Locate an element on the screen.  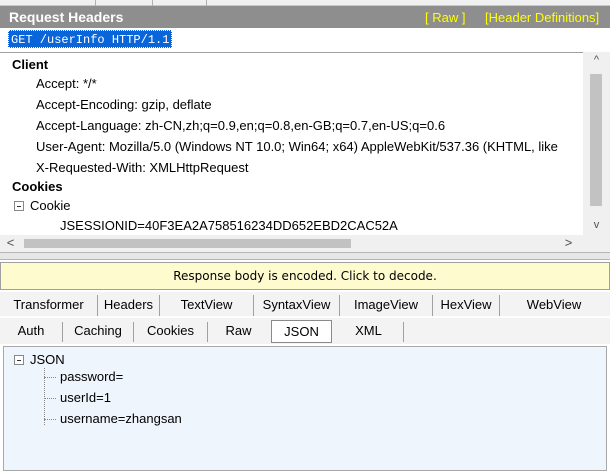
raw-link: [ Raw ] is located at coordinates (445, 17).